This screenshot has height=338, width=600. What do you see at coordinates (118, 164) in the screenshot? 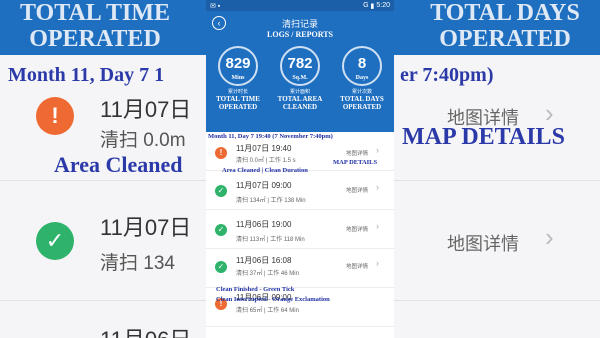
I see `background-annotation-area: Area Cleaned` at bounding box center [118, 164].